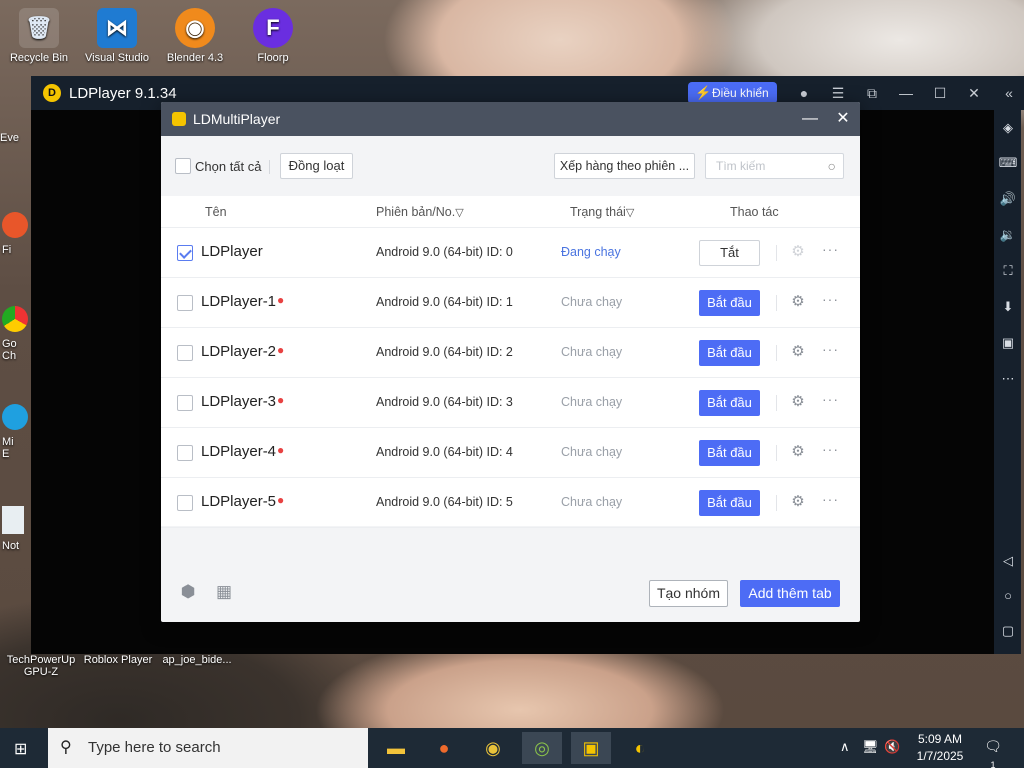 The image size is (1024, 768). What do you see at coordinates (845, 747) in the screenshot?
I see `show-hidden-icons-icon: ∧` at bounding box center [845, 747].